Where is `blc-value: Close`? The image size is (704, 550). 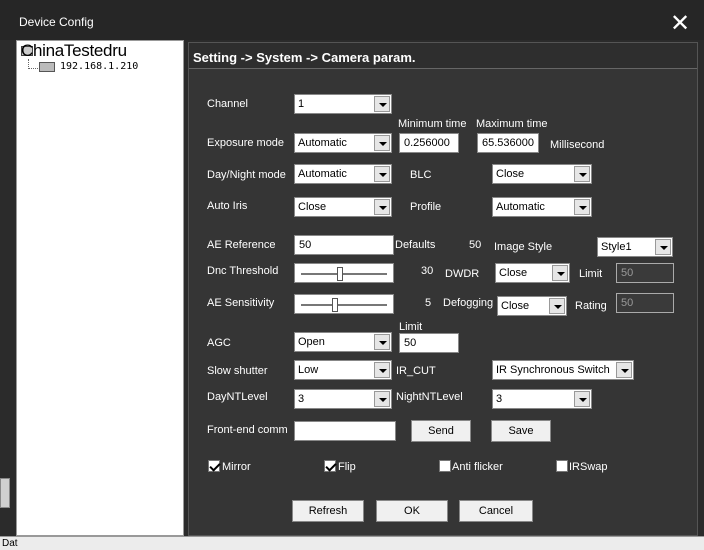 blc-value: Close is located at coordinates (510, 174).